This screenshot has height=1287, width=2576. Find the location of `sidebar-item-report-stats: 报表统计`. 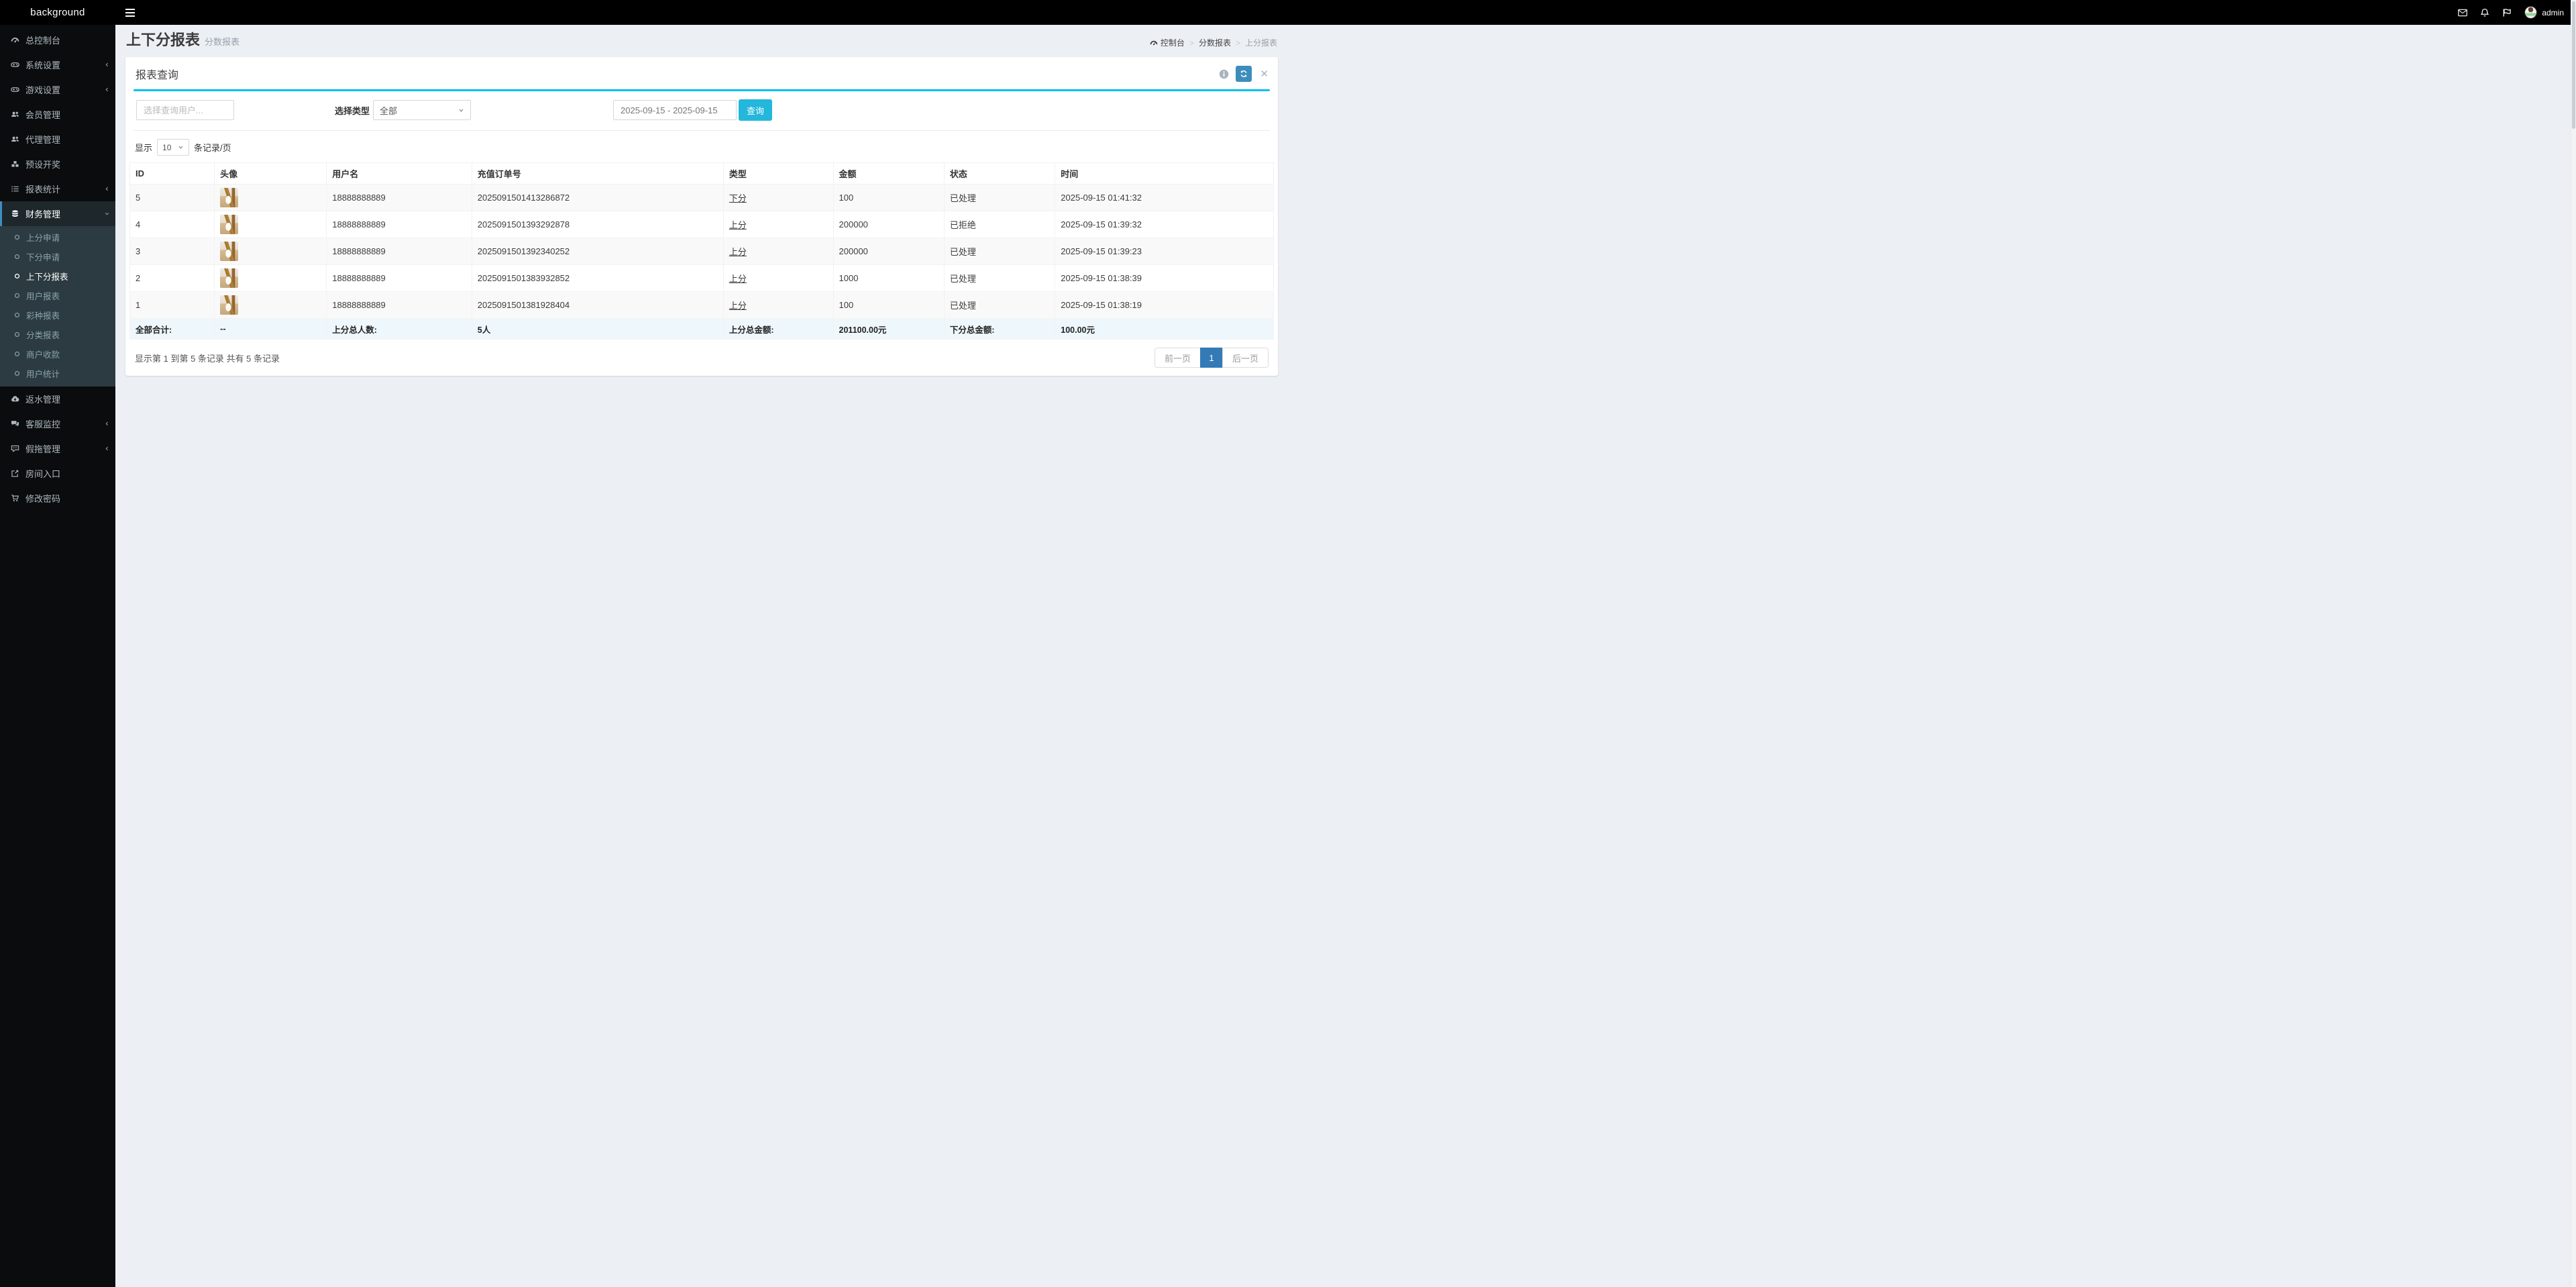

sidebar-item-report-stats: 报表统计 is located at coordinates (57, 188).